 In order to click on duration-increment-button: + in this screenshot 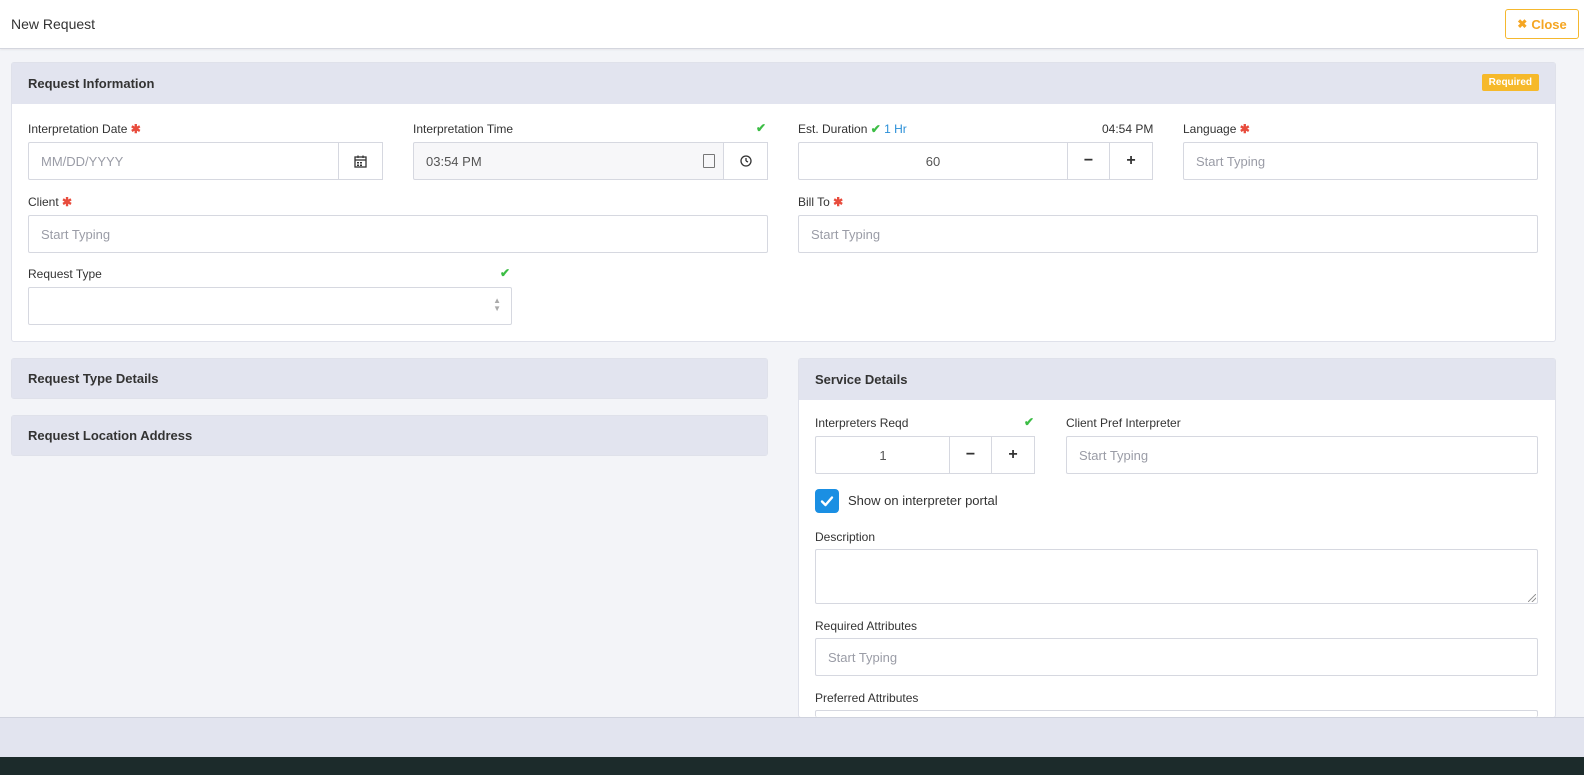, I will do `click(1131, 161)`.